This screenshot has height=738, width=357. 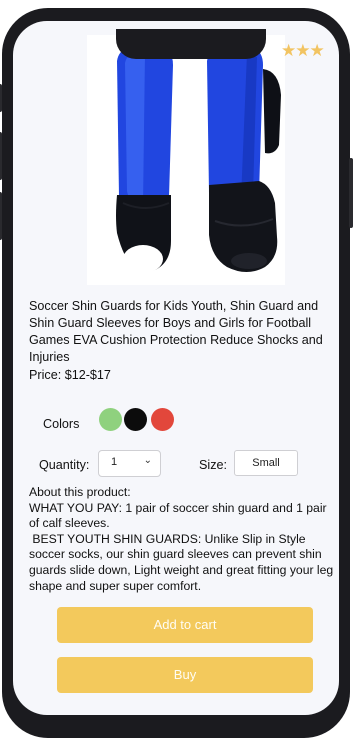 I want to click on rating-stars: ★★★, so click(x=303, y=50).